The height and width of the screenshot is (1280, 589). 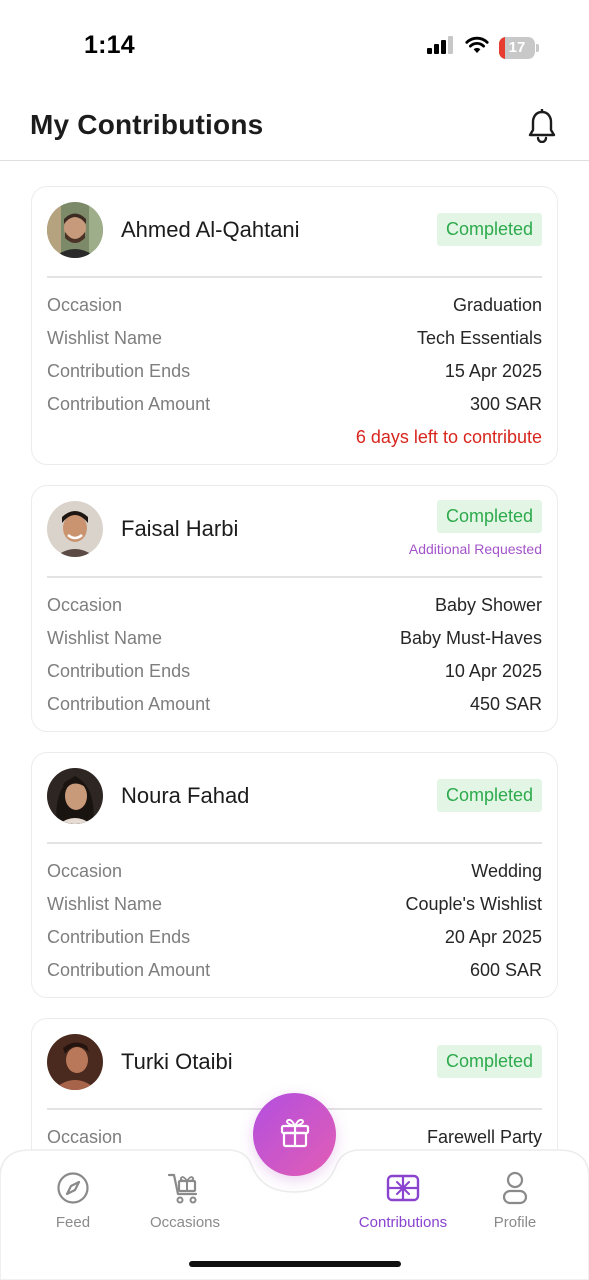 I want to click on status-icons: 17, so click(x=483, y=47).